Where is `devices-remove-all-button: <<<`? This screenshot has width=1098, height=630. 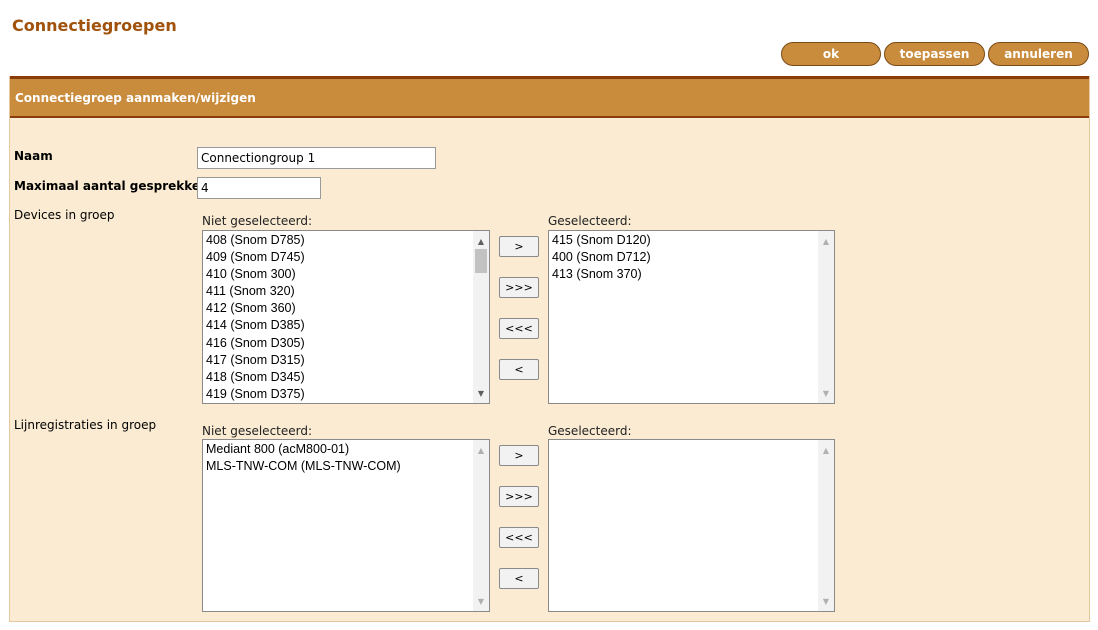
devices-remove-all-button: <<< is located at coordinates (519, 328).